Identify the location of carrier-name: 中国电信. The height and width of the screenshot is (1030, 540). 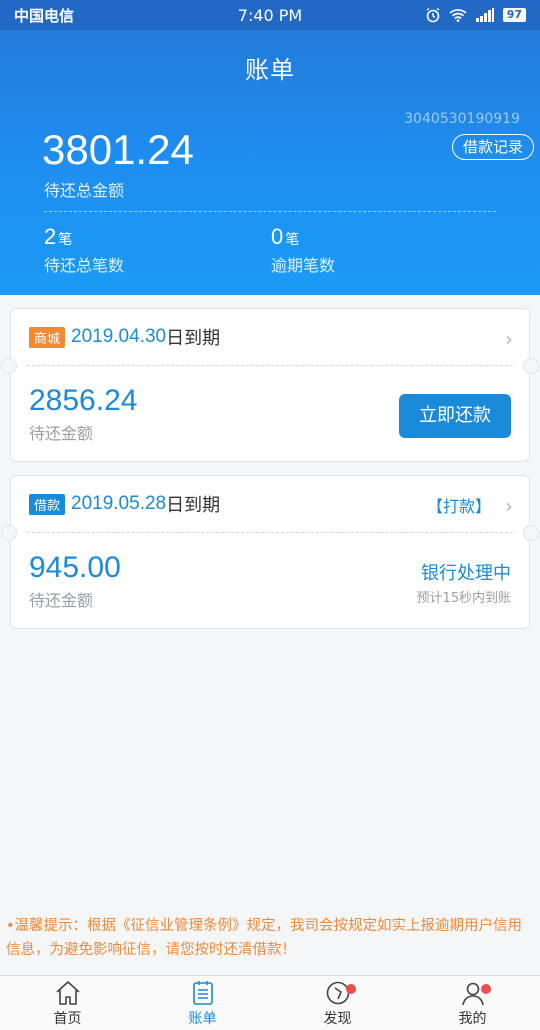
(44, 15).